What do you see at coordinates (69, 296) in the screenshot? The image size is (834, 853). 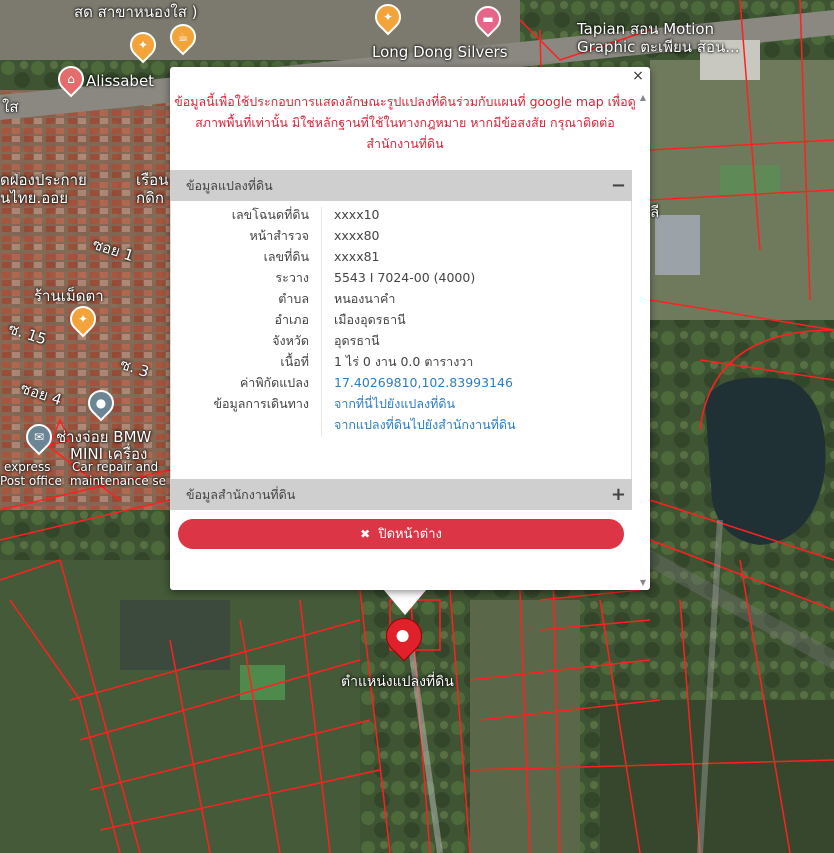 I see `map-label: ร้านเม็ดตา` at bounding box center [69, 296].